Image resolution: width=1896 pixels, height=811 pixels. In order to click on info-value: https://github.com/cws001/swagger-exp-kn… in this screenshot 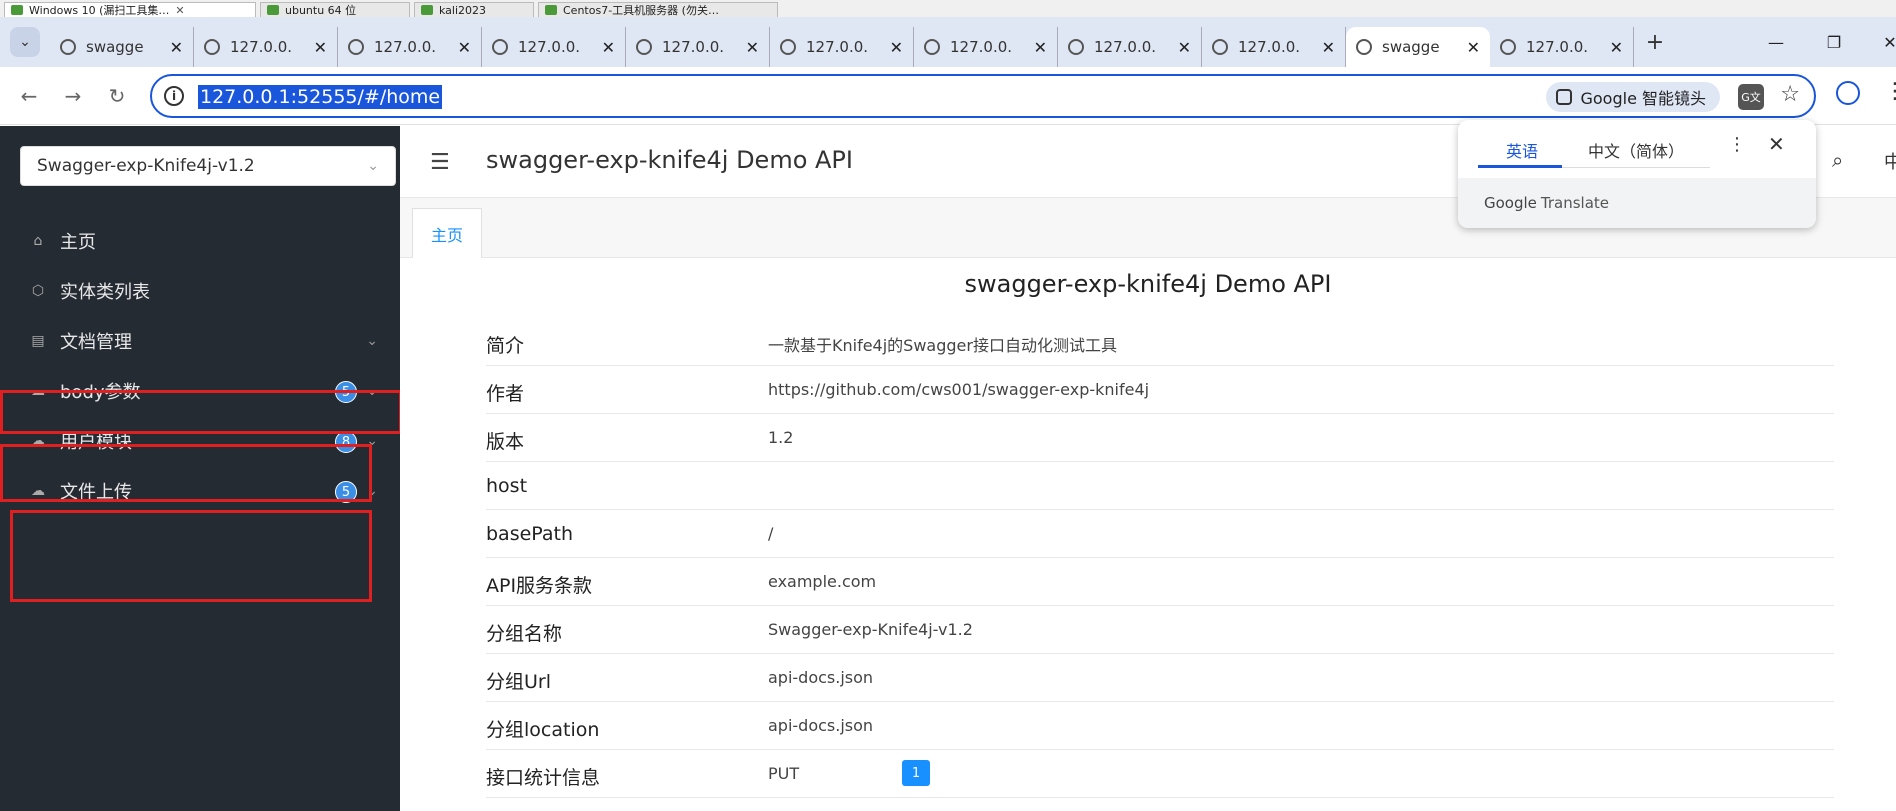, I will do `click(959, 389)`.